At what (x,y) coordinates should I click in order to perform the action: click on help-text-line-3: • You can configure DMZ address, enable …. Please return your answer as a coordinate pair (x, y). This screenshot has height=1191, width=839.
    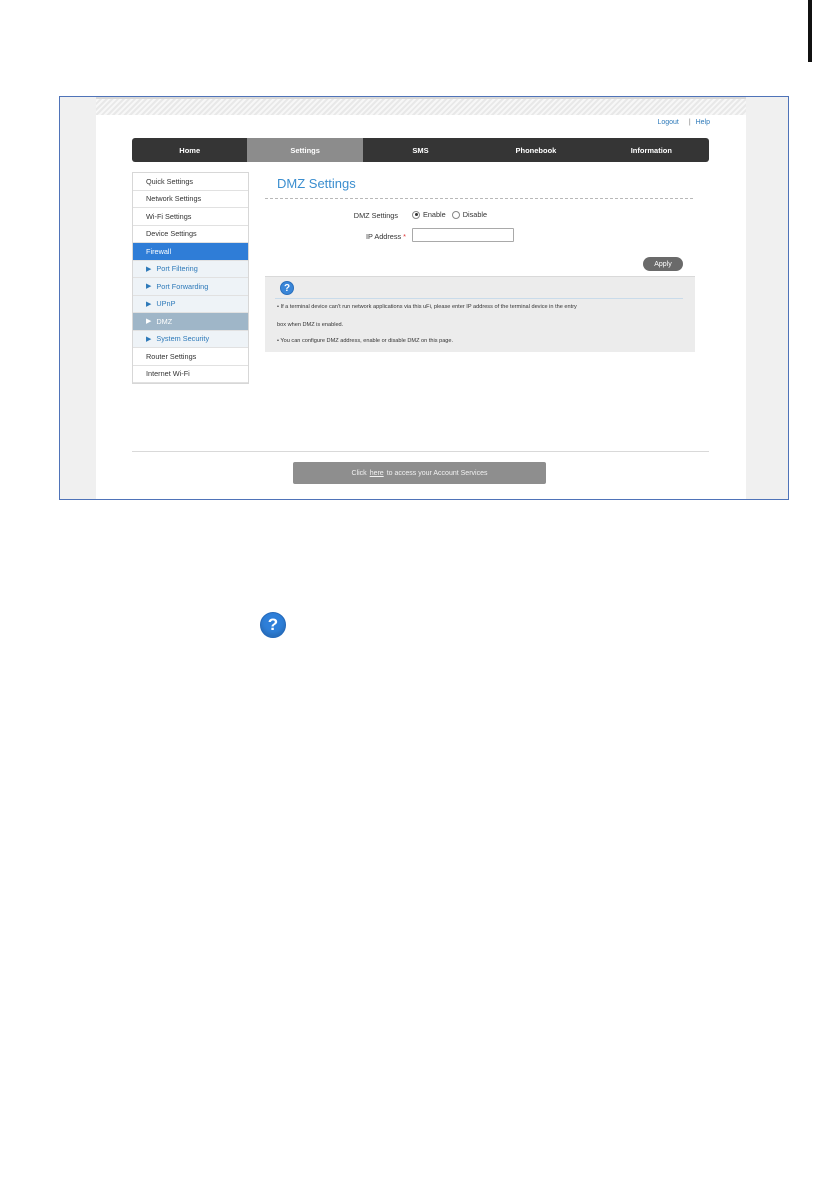
    Looking at the image, I should click on (365, 341).